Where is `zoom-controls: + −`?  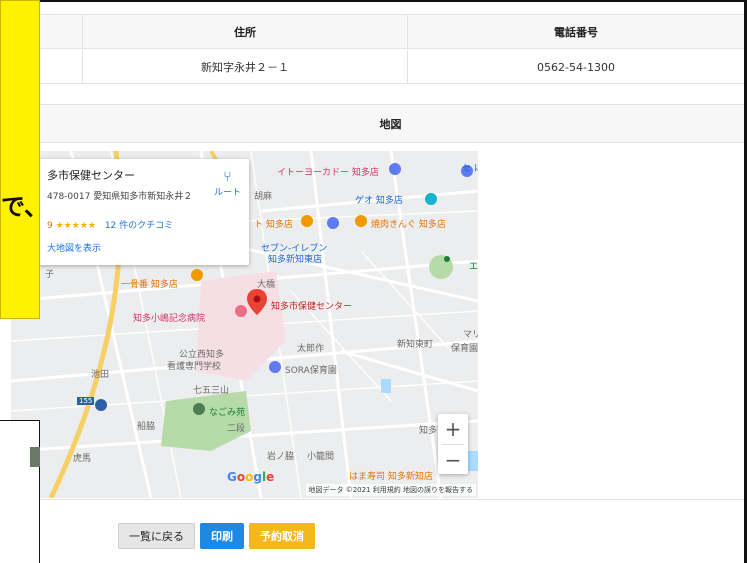 zoom-controls: + − is located at coordinates (453, 444).